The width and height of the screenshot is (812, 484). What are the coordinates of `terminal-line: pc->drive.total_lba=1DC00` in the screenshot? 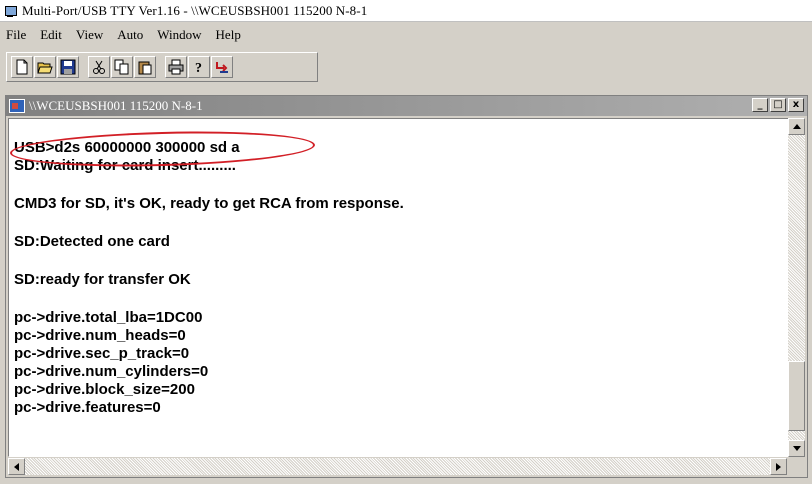 It's located at (108, 317).